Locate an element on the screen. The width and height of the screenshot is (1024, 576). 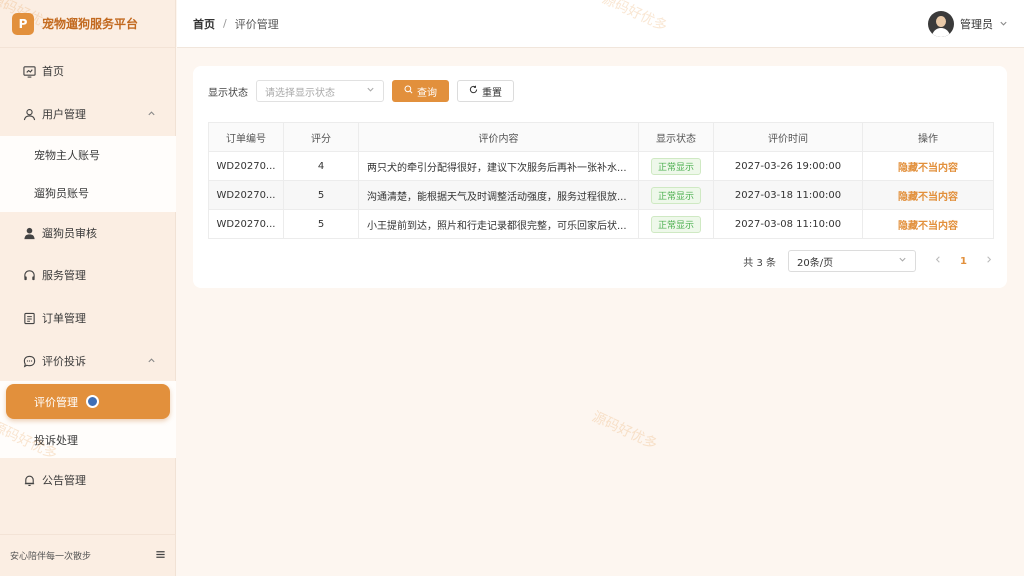
sidebar-item-label: 首页 is located at coordinates (53, 71).